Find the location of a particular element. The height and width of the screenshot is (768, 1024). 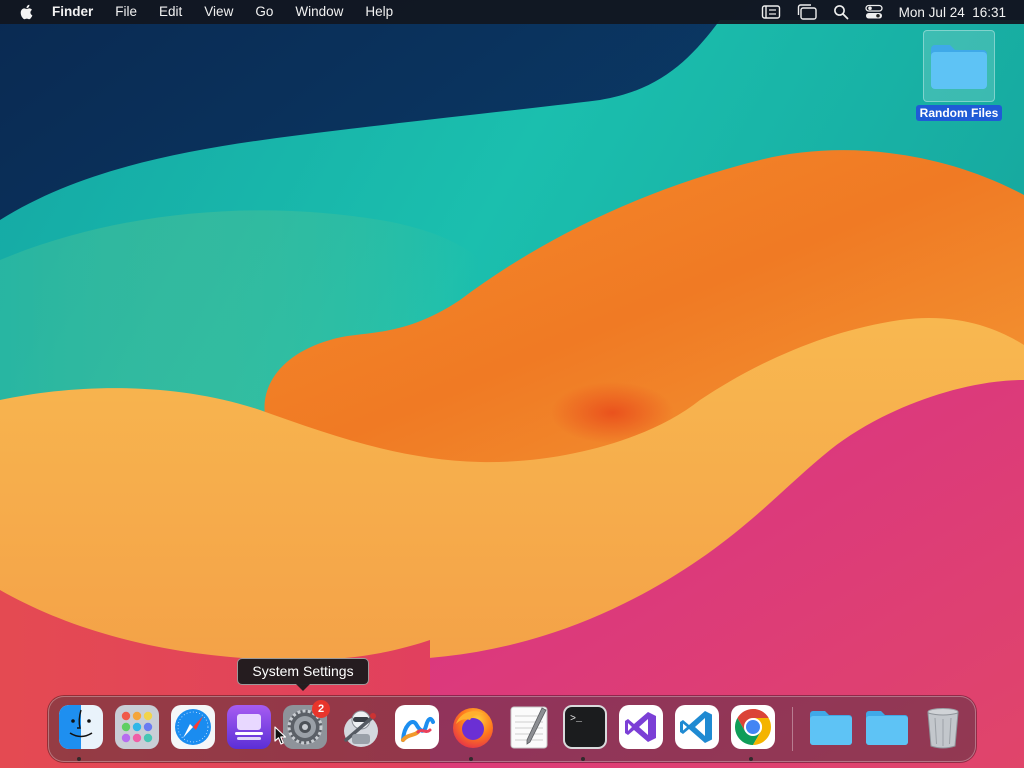

dock-app-textedit is located at coordinates (529, 727).